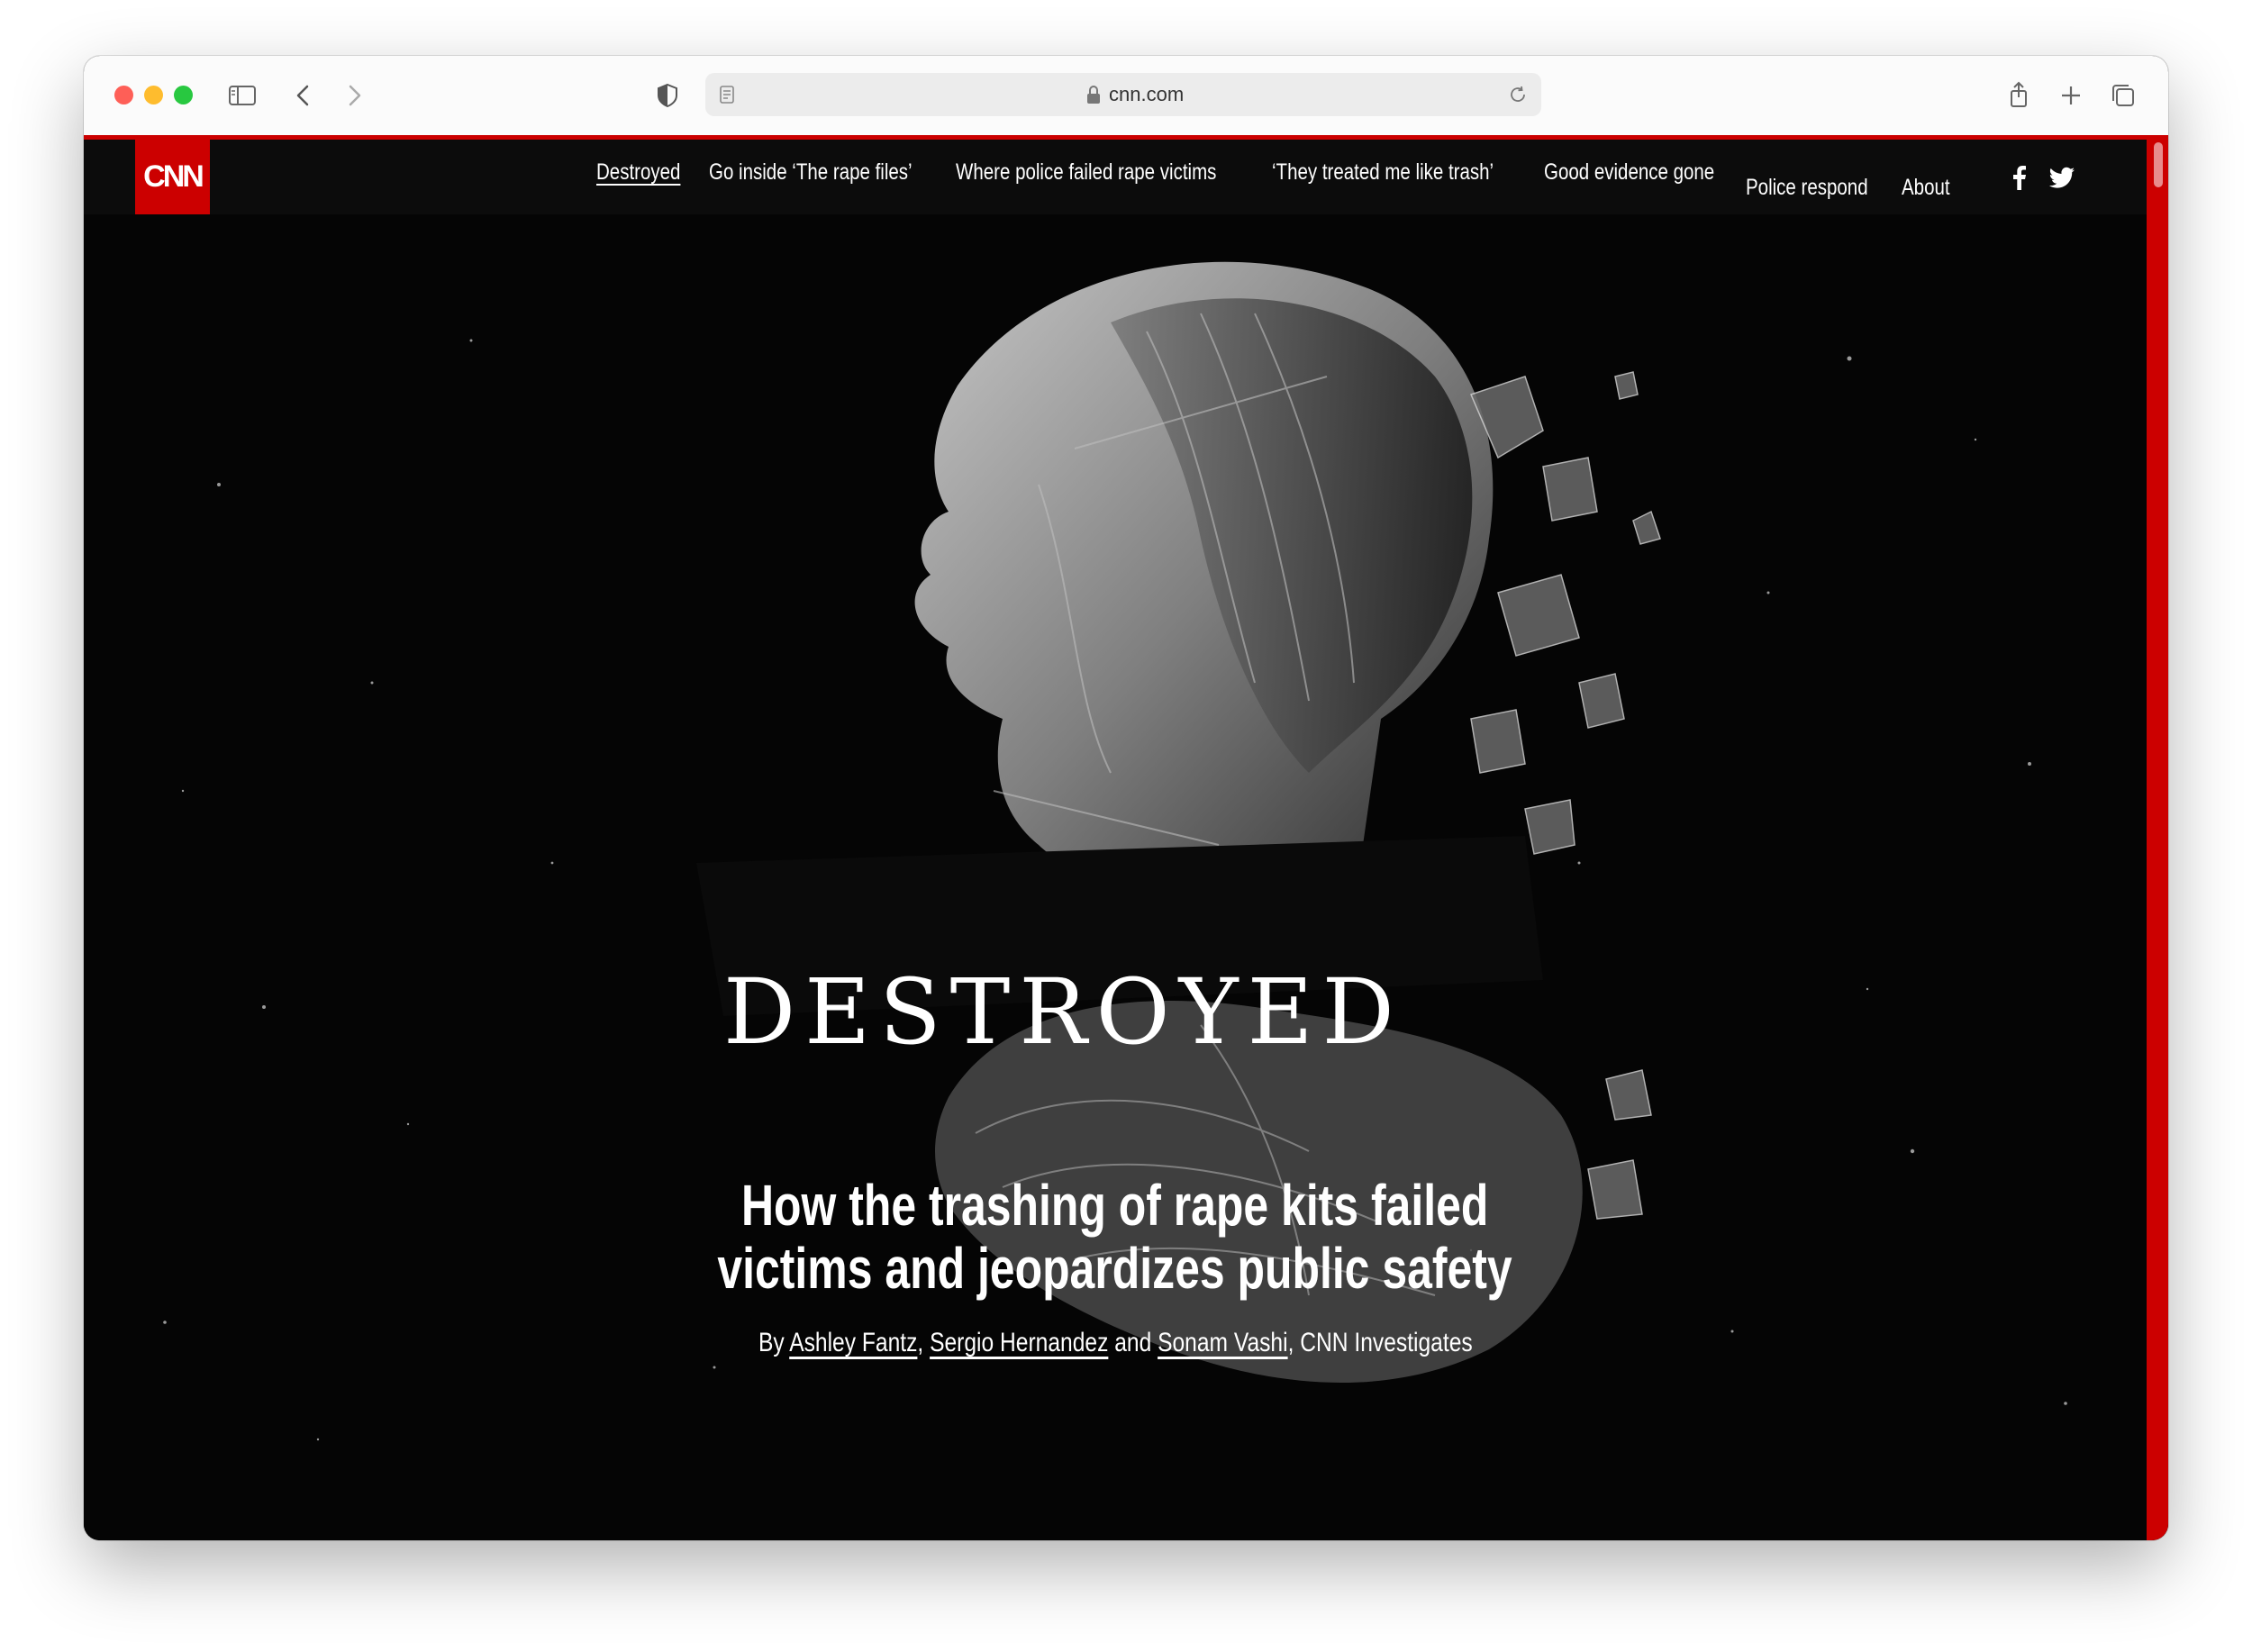 This screenshot has width=2252, height=1652. What do you see at coordinates (1115, 1205) in the screenshot?
I see `headline-line-1: How the trashing of rape kits failed` at bounding box center [1115, 1205].